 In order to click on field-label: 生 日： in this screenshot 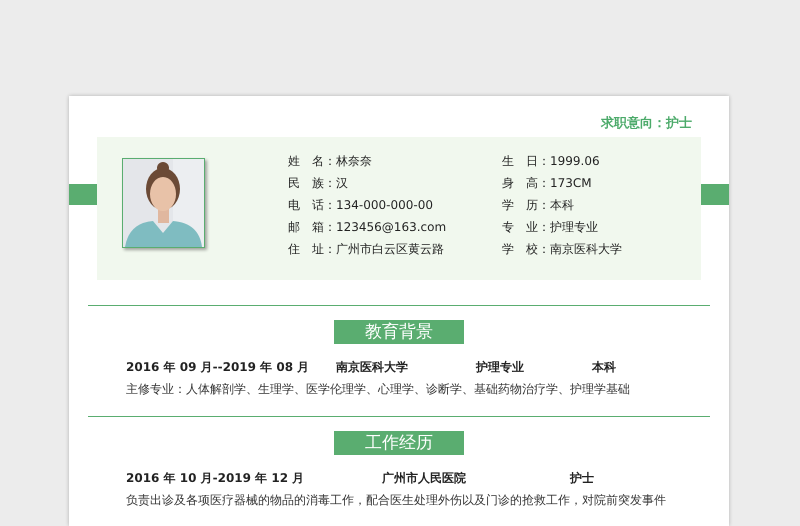, I will do `click(526, 161)`.